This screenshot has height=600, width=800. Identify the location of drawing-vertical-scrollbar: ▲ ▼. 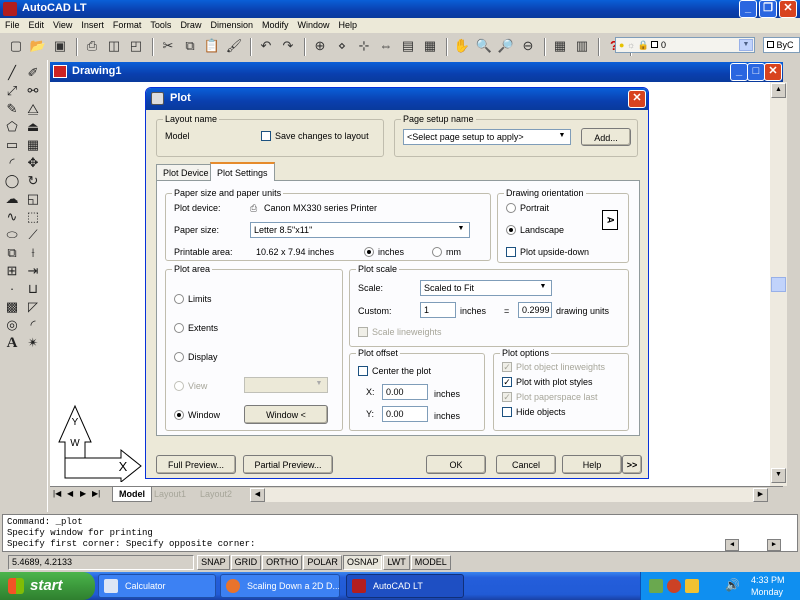
(778, 284).